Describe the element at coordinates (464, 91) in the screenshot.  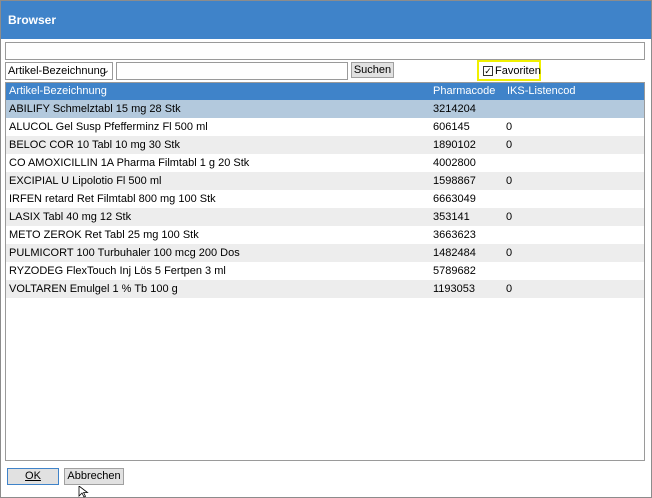
I see `column-header-pharmacode: Pharmacode` at that location.